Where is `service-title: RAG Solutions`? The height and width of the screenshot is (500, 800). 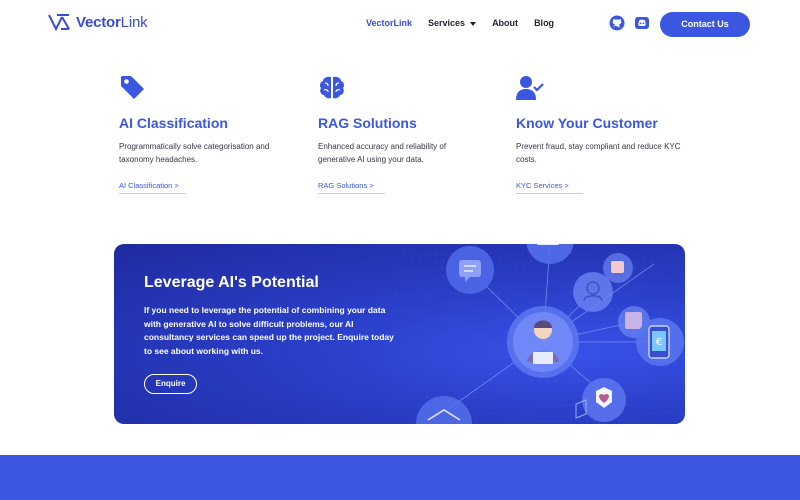 service-title: RAG Solutions is located at coordinates (367, 123).